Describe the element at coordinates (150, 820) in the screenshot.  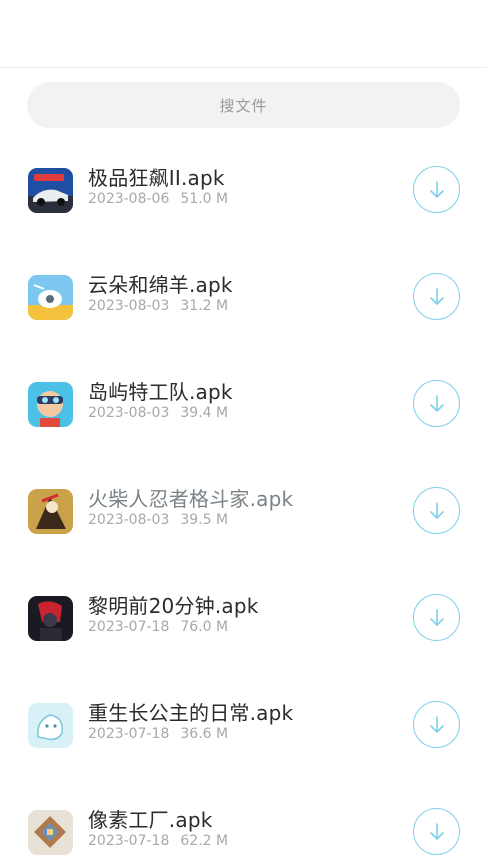
I see `file-name: 像素工厂.apk` at that location.